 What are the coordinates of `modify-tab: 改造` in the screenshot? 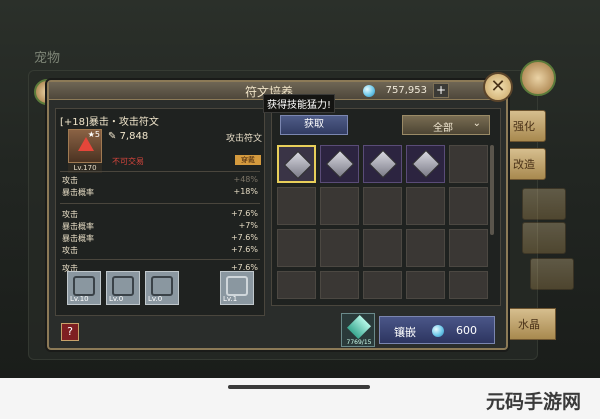 It's located at (524, 164).